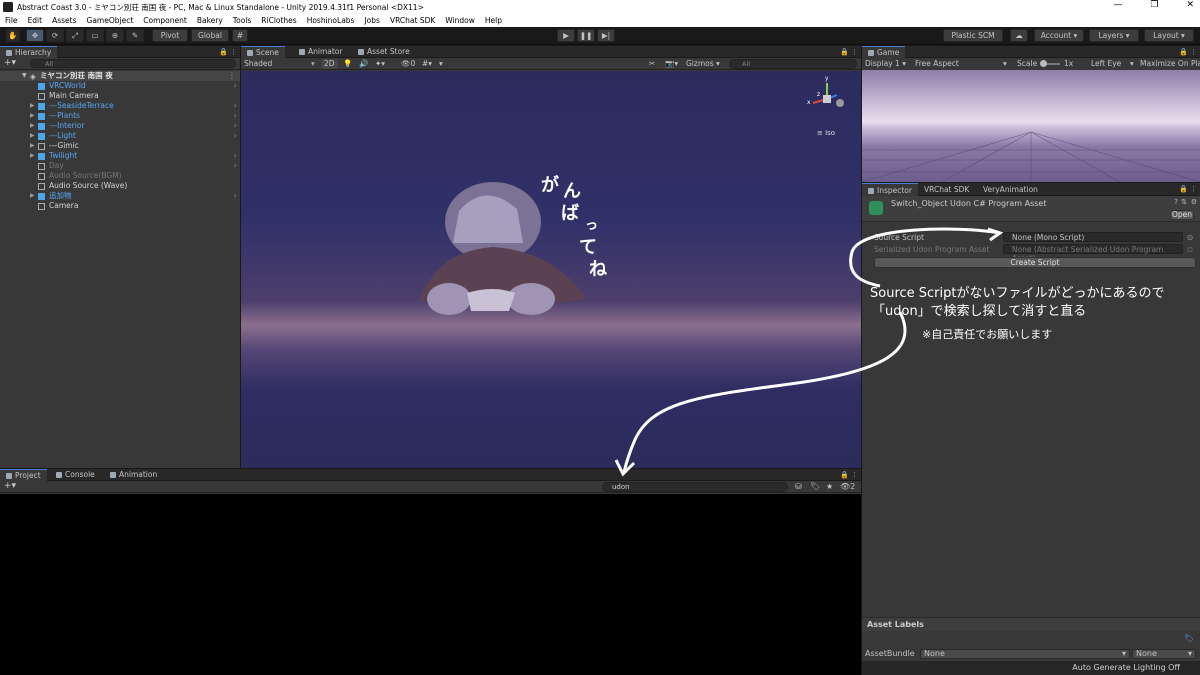  I want to click on settings-gear-icon: ⚙, so click(1194, 202).